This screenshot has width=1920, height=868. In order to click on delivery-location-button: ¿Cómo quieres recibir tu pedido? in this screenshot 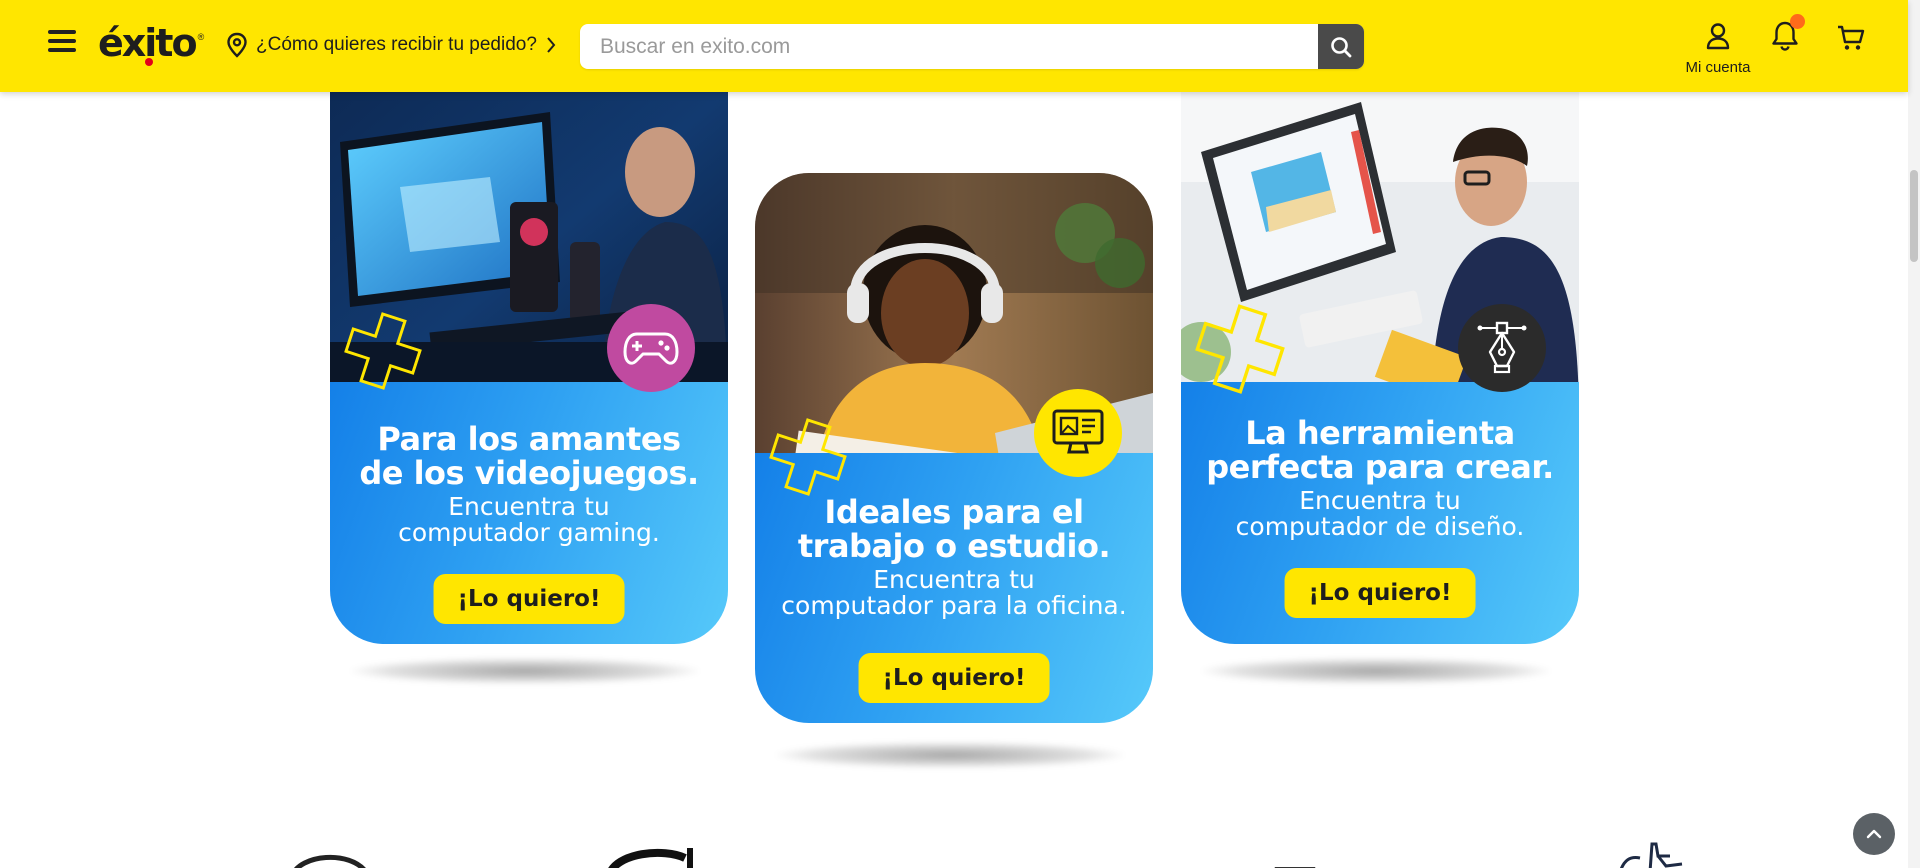, I will do `click(391, 45)`.